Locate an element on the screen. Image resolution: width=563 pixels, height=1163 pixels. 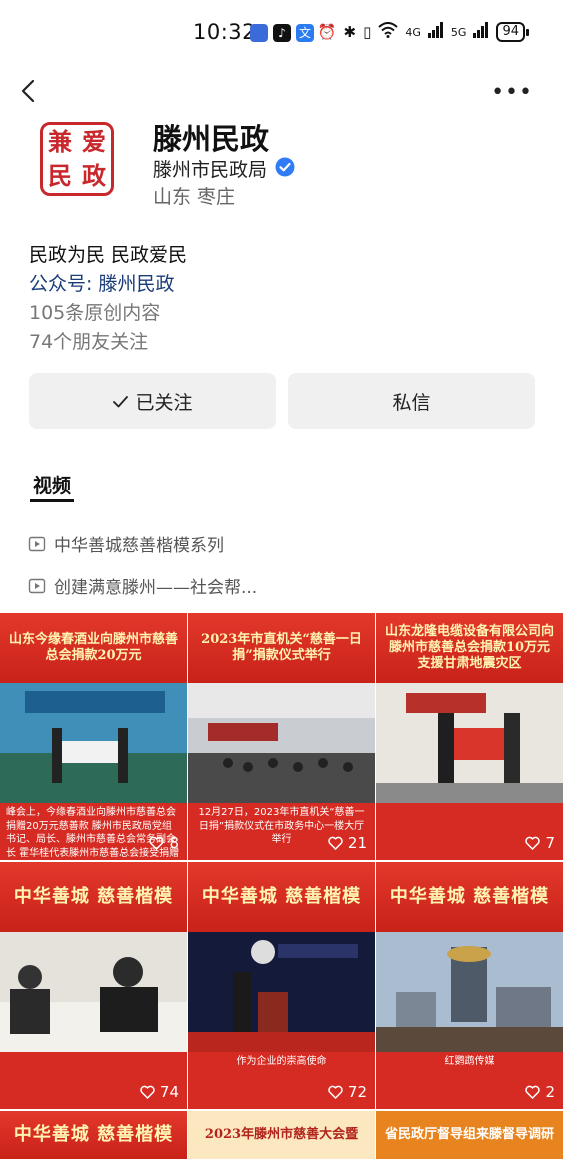
following-label: 已关注 is located at coordinates (164, 402).